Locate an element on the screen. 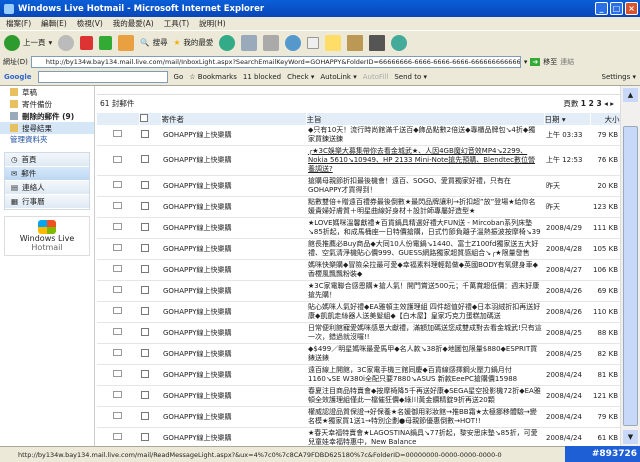 This screenshot has width=640, height=462. forward-button is located at coordinates (66, 42).